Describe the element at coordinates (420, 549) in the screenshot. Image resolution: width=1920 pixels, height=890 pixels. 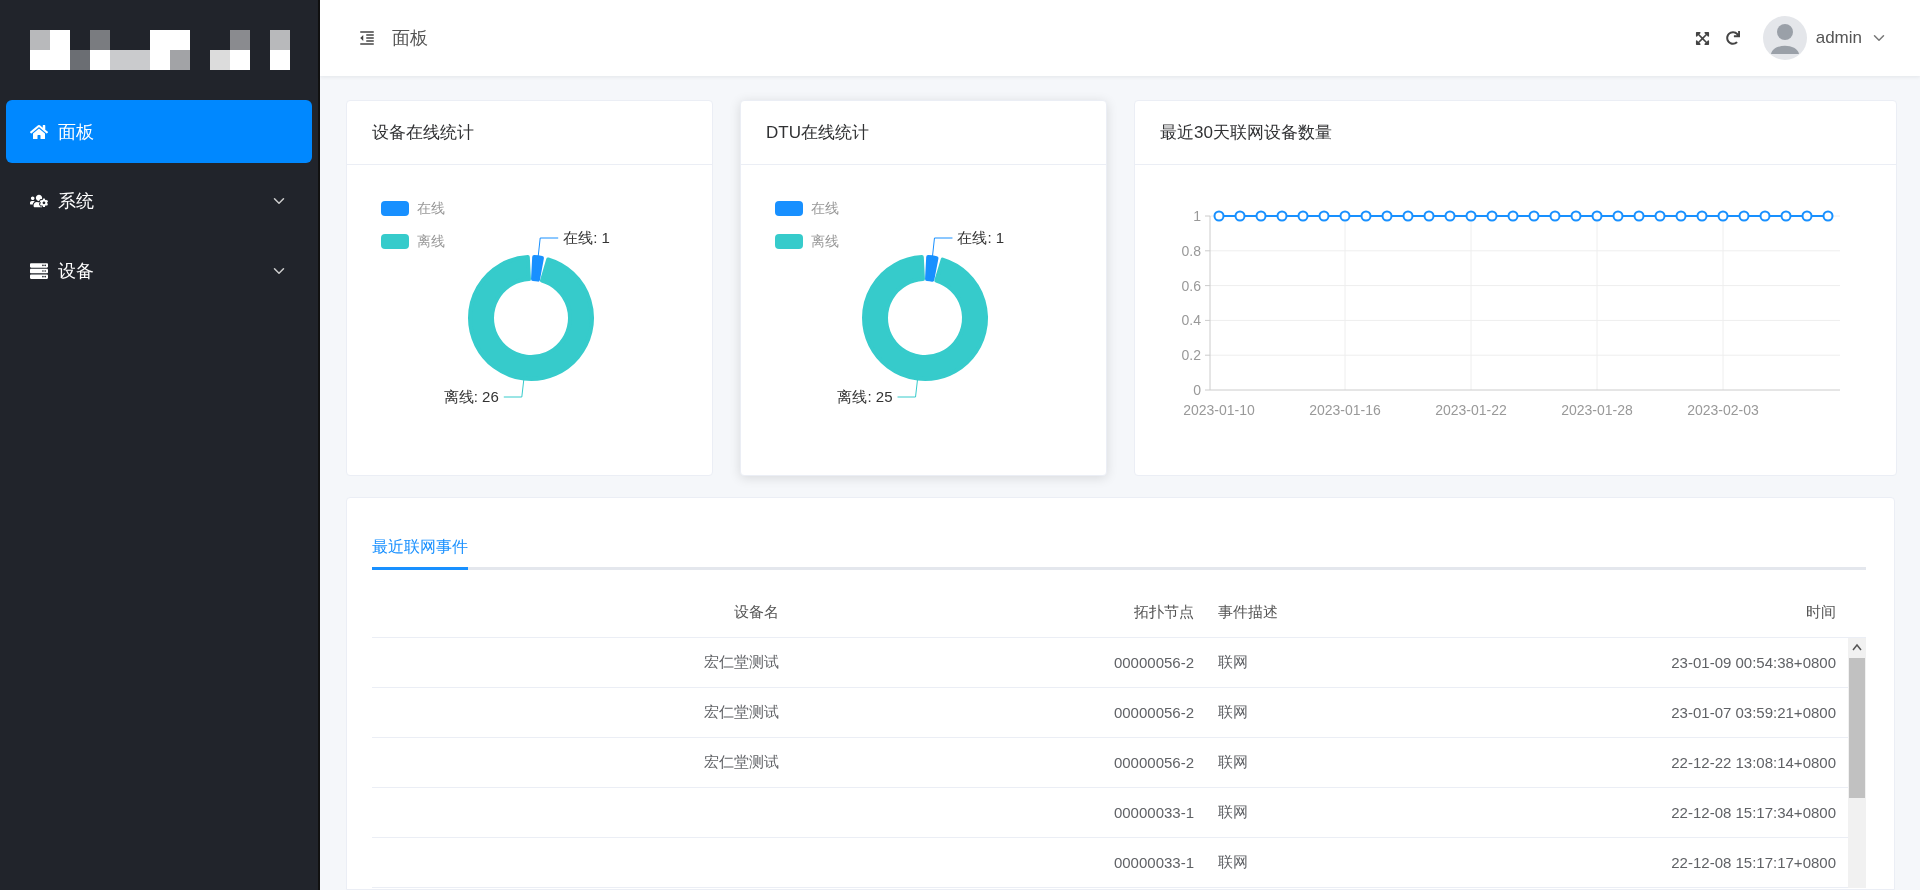
I see `tab: 最近联网事件` at that location.